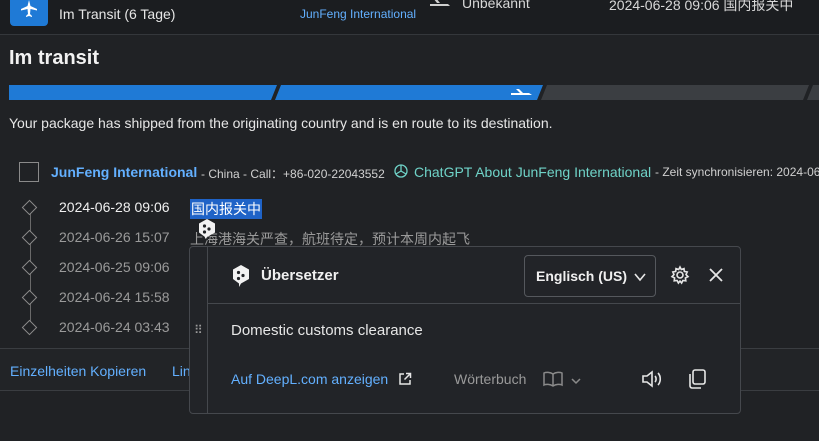 This screenshot has width=819, height=441. Describe the element at coordinates (358, 14) in the screenshot. I see `carrier-link: JunFeng International` at that location.